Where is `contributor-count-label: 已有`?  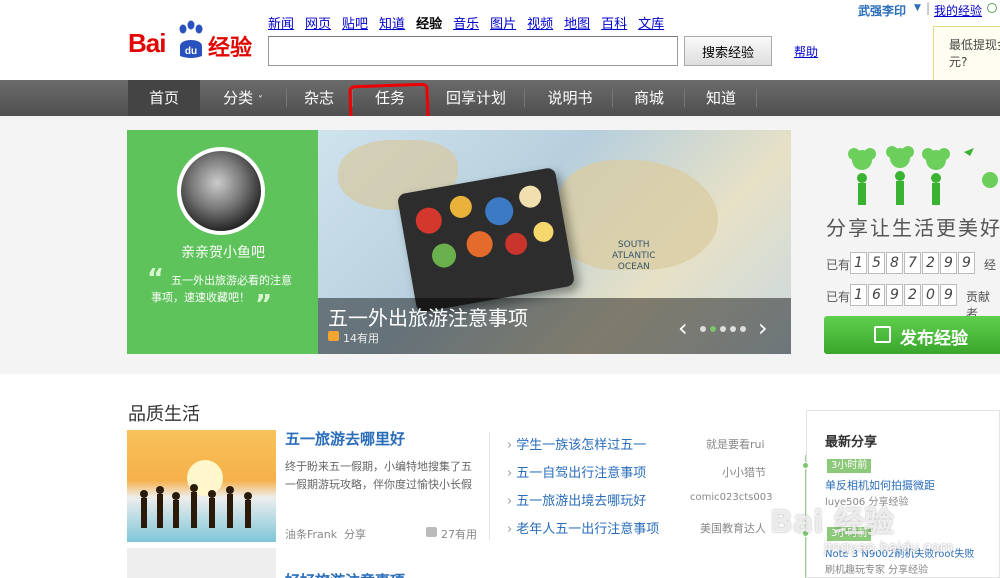
contributor-count-label: 已有 is located at coordinates (838, 297).